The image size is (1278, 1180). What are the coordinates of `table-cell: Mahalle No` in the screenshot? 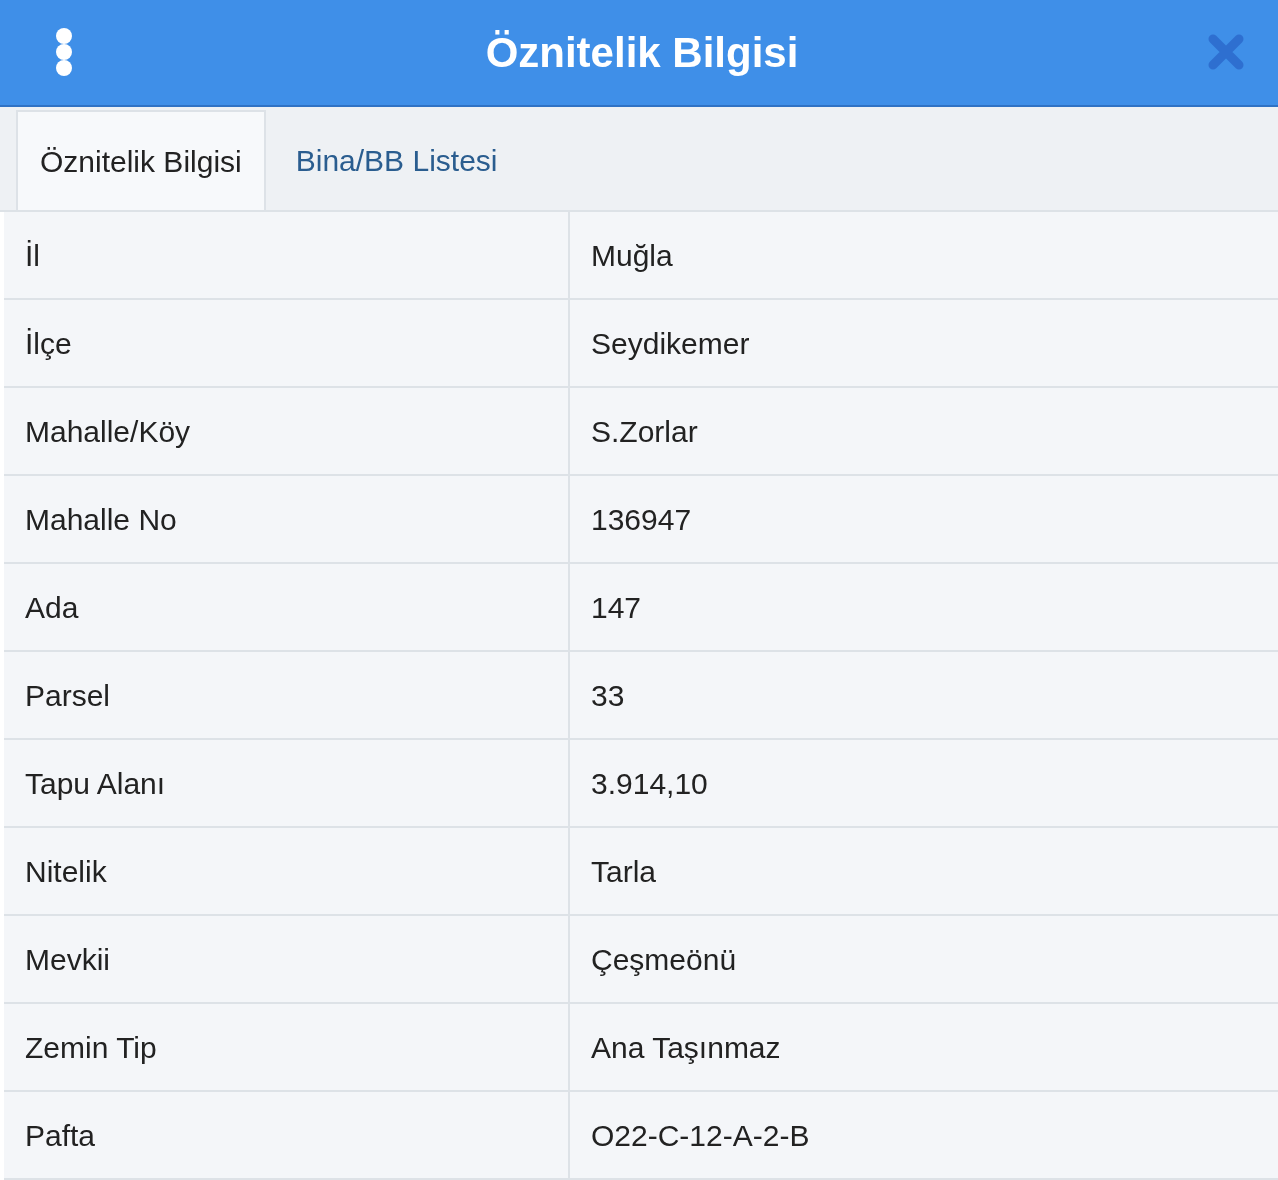 It's located at (287, 519).